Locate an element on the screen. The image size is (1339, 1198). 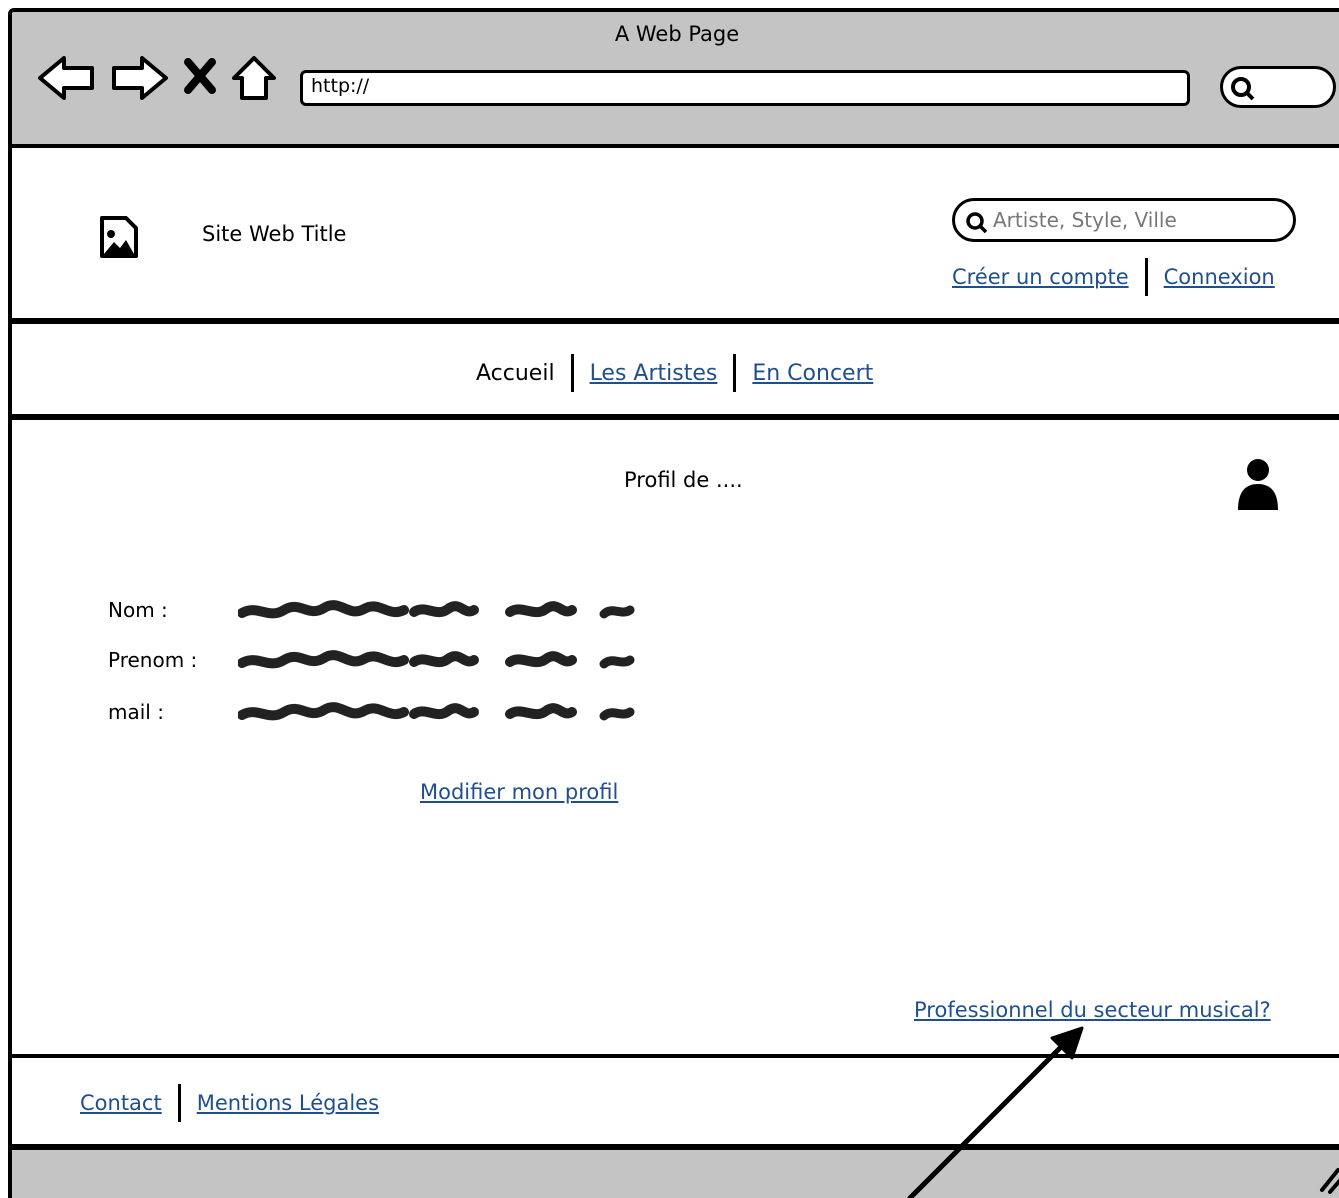
account-links: Créer un compte Connexion is located at coordinates (1113, 277).